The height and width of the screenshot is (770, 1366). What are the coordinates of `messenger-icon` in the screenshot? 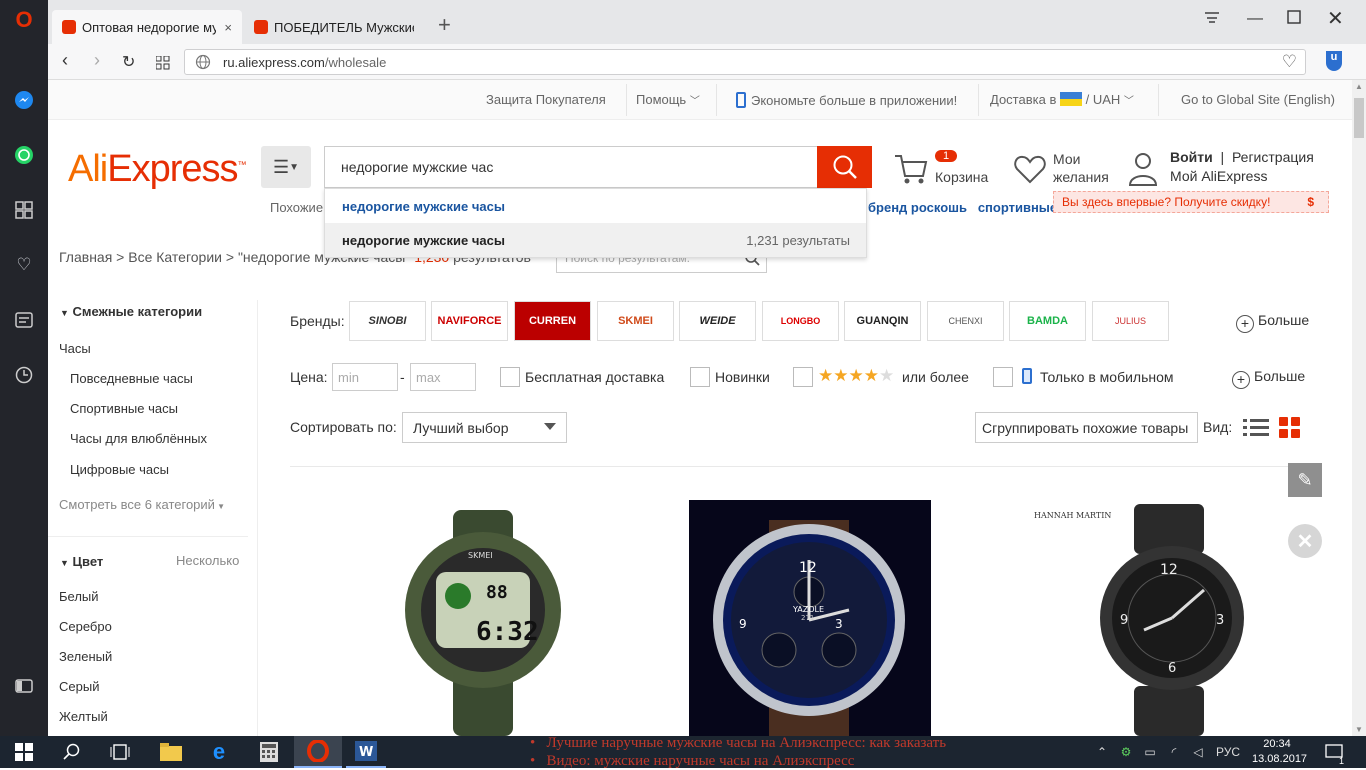 It's located at (24, 100).